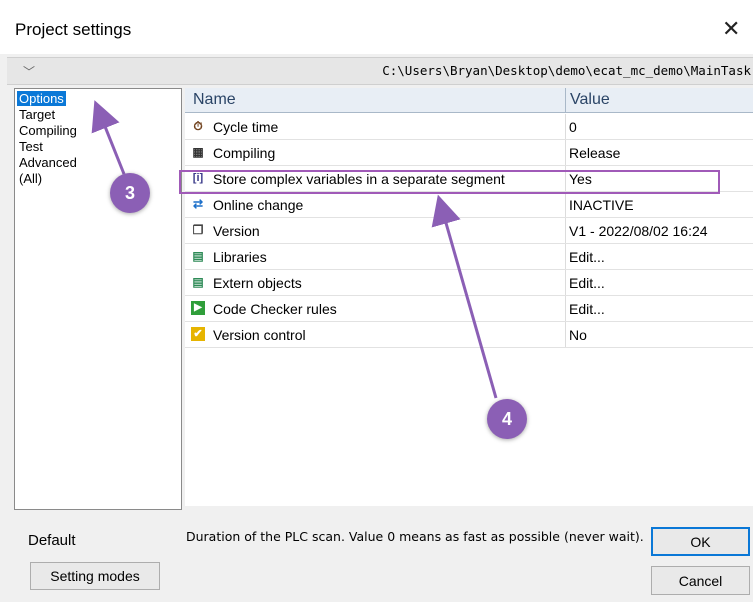 The height and width of the screenshot is (602, 753). I want to click on arrow-to-store-complex, so click(464, 296).